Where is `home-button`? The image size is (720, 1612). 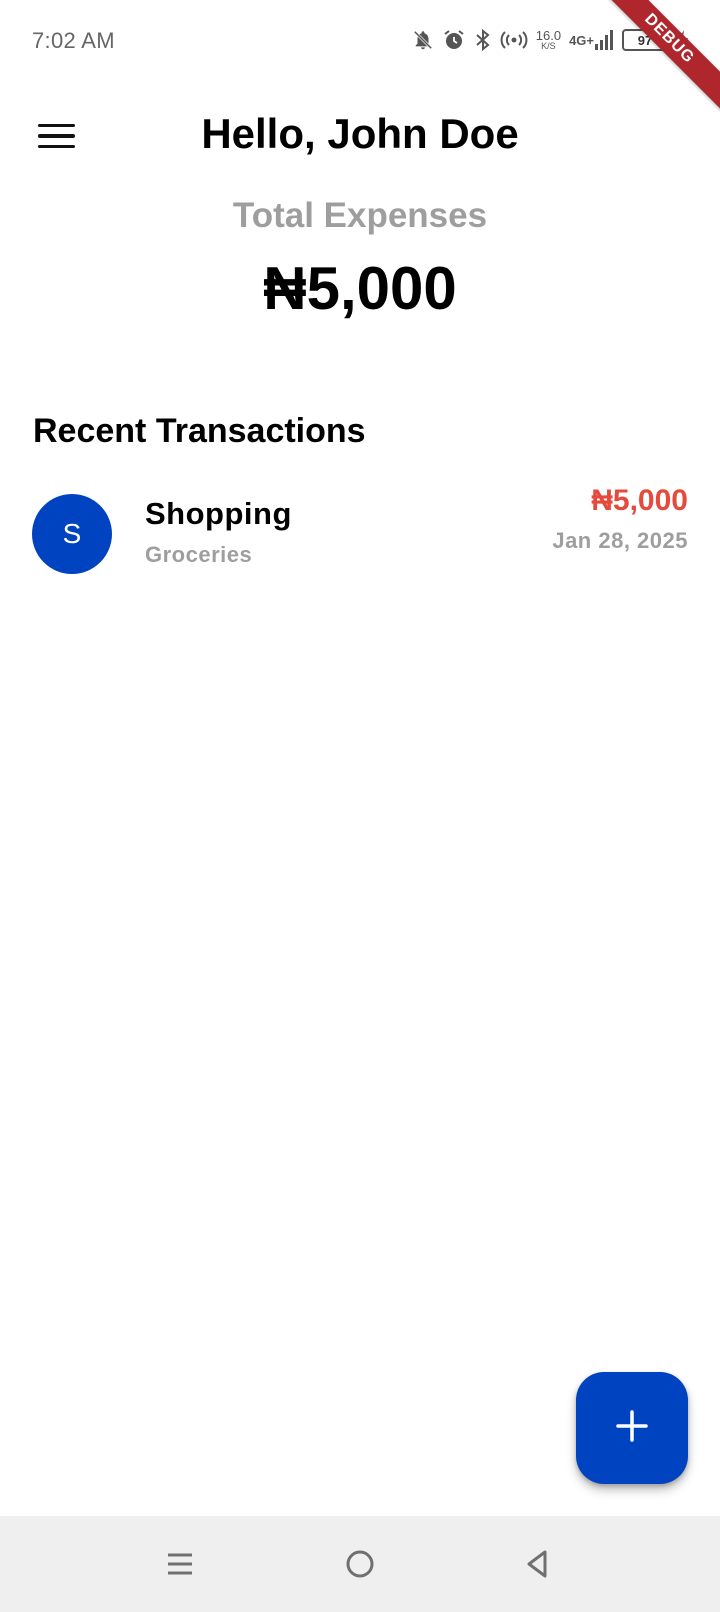 home-button is located at coordinates (360, 1566).